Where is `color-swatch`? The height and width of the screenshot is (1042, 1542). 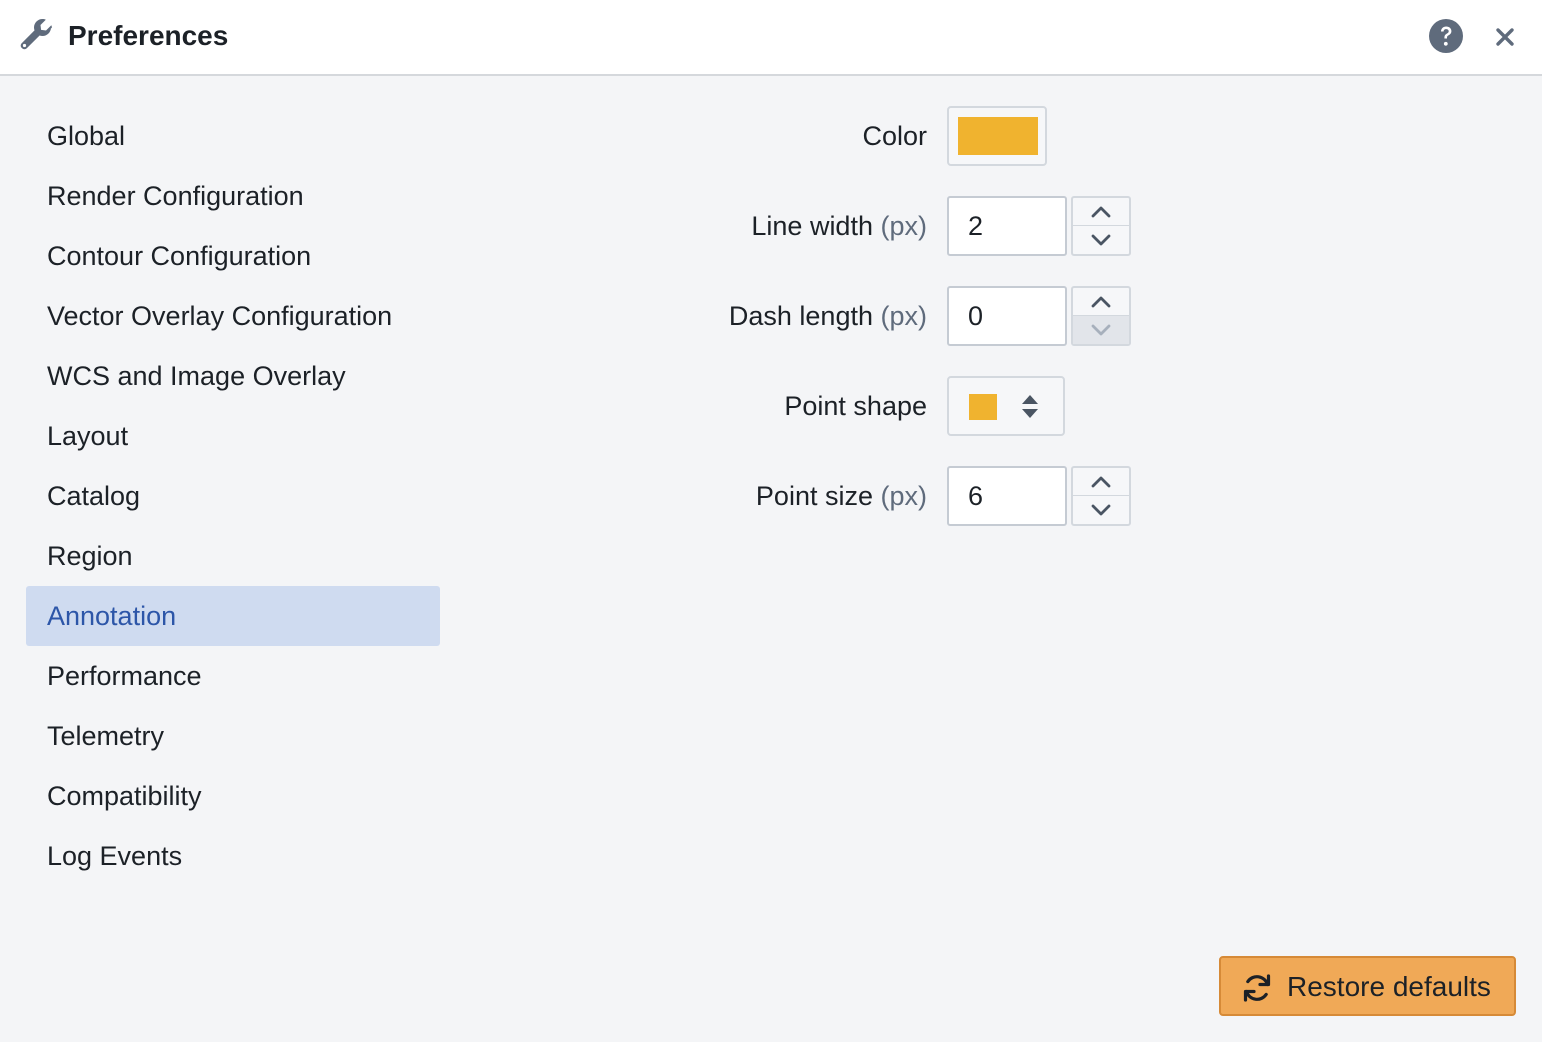 color-swatch is located at coordinates (998, 136).